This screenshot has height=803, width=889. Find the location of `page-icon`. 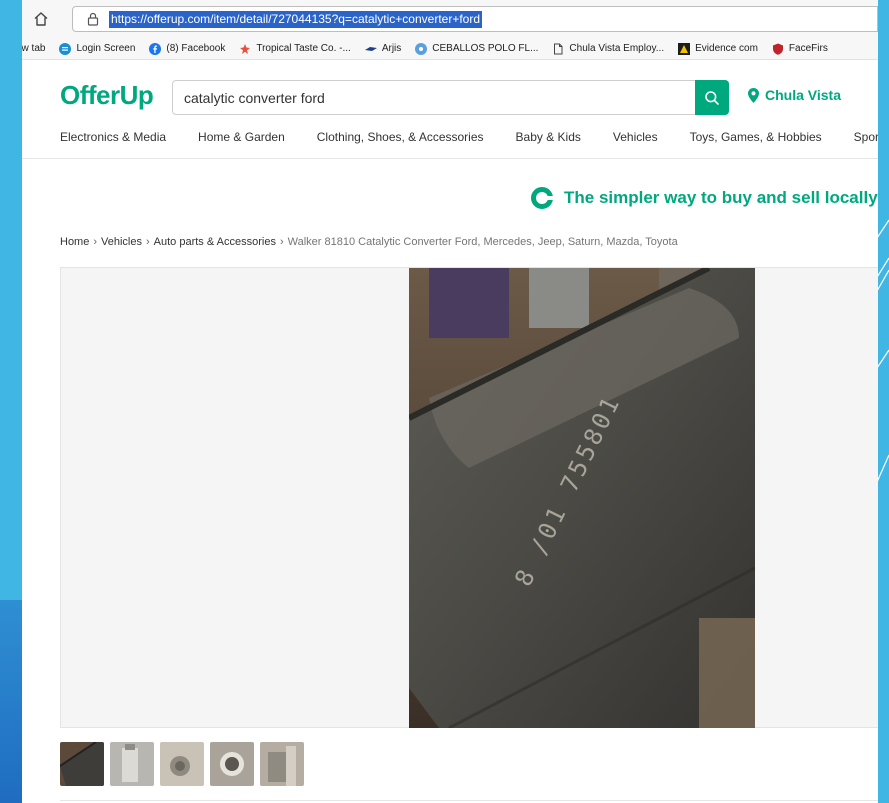

page-icon is located at coordinates (558, 48).